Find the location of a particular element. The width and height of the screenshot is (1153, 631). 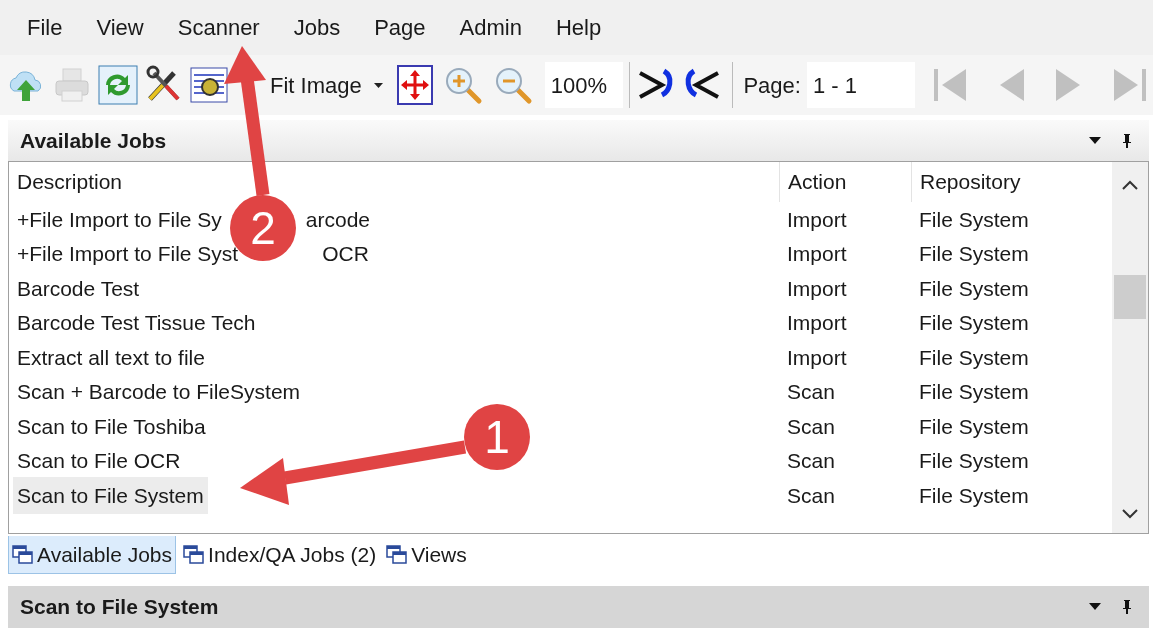

panel-title: Scan to File System is located at coordinates (119, 607).